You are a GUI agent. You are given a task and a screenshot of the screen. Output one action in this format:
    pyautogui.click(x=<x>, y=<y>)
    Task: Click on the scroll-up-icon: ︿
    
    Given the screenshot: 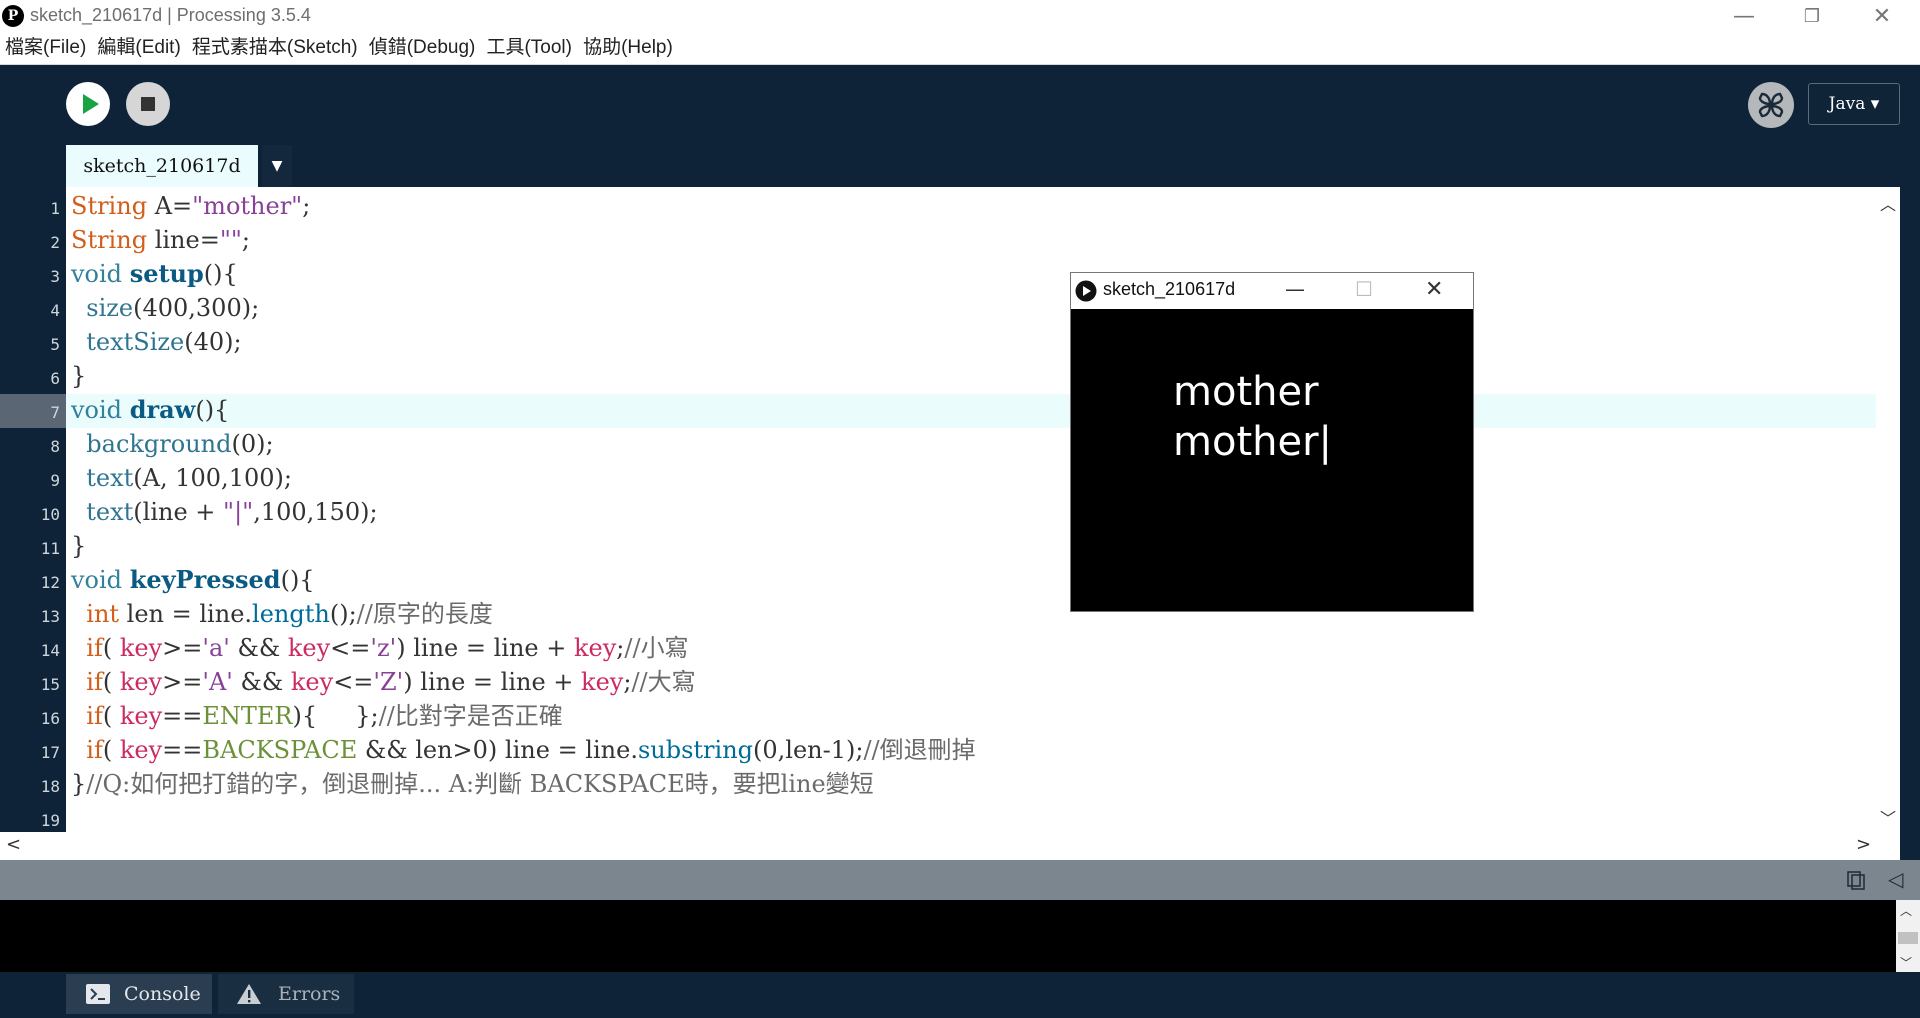 What is the action you would take?
    pyautogui.click(x=1888, y=203)
    